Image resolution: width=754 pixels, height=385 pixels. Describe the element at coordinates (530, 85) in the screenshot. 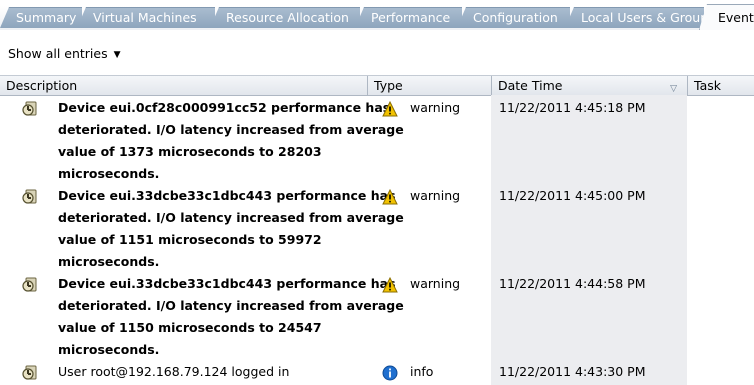

I see `column-label: Date Time` at that location.